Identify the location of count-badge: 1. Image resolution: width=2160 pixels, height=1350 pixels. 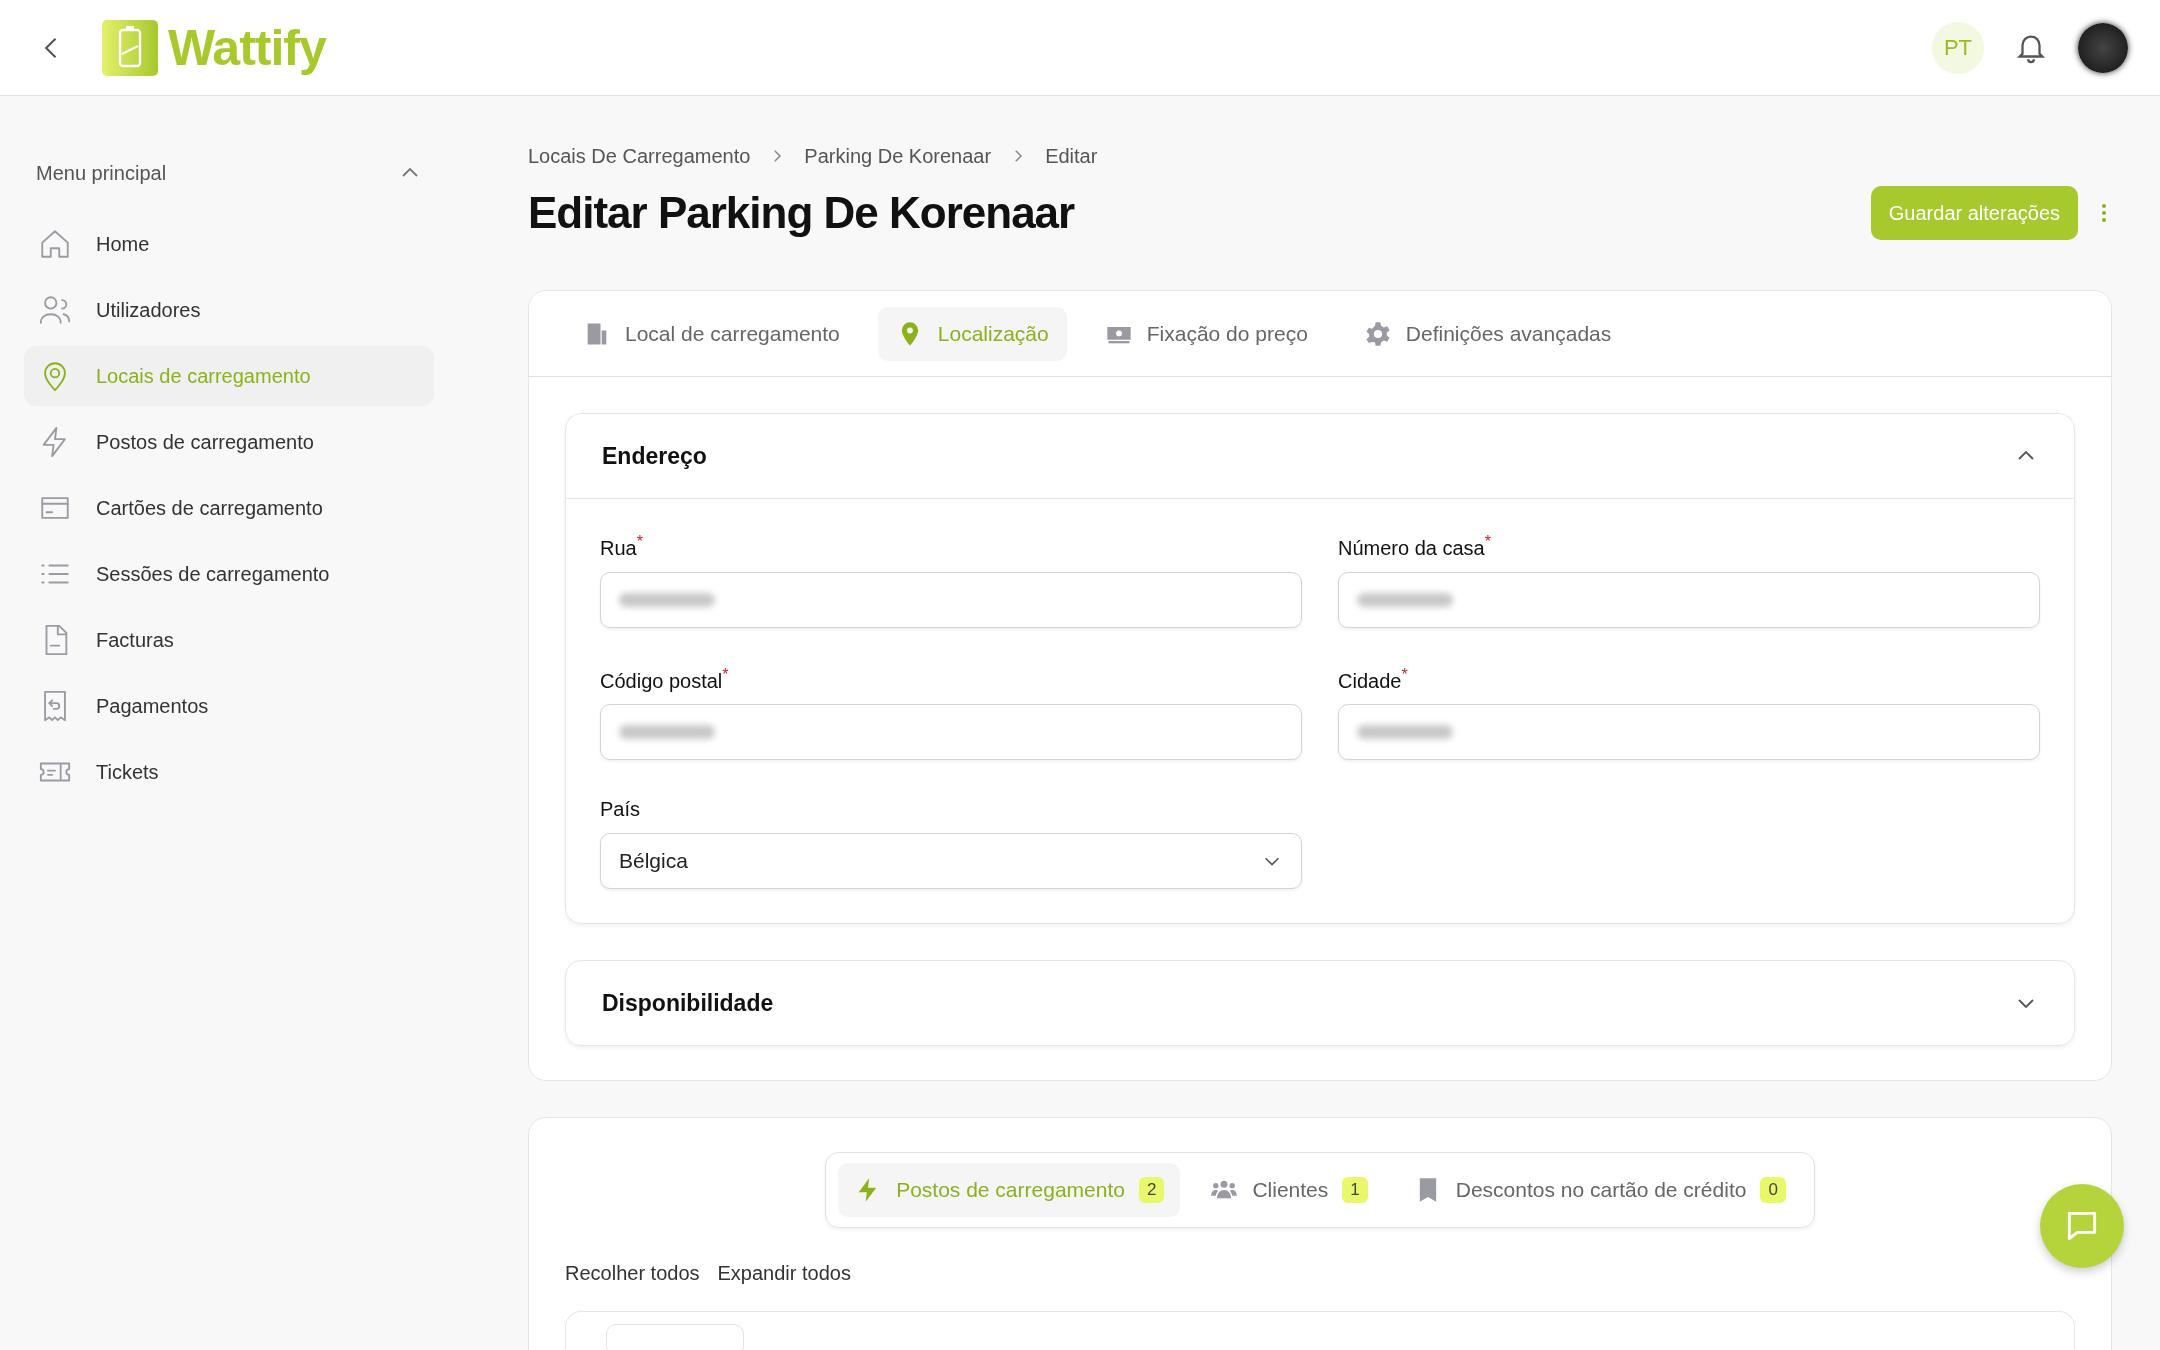
(1355, 1190).